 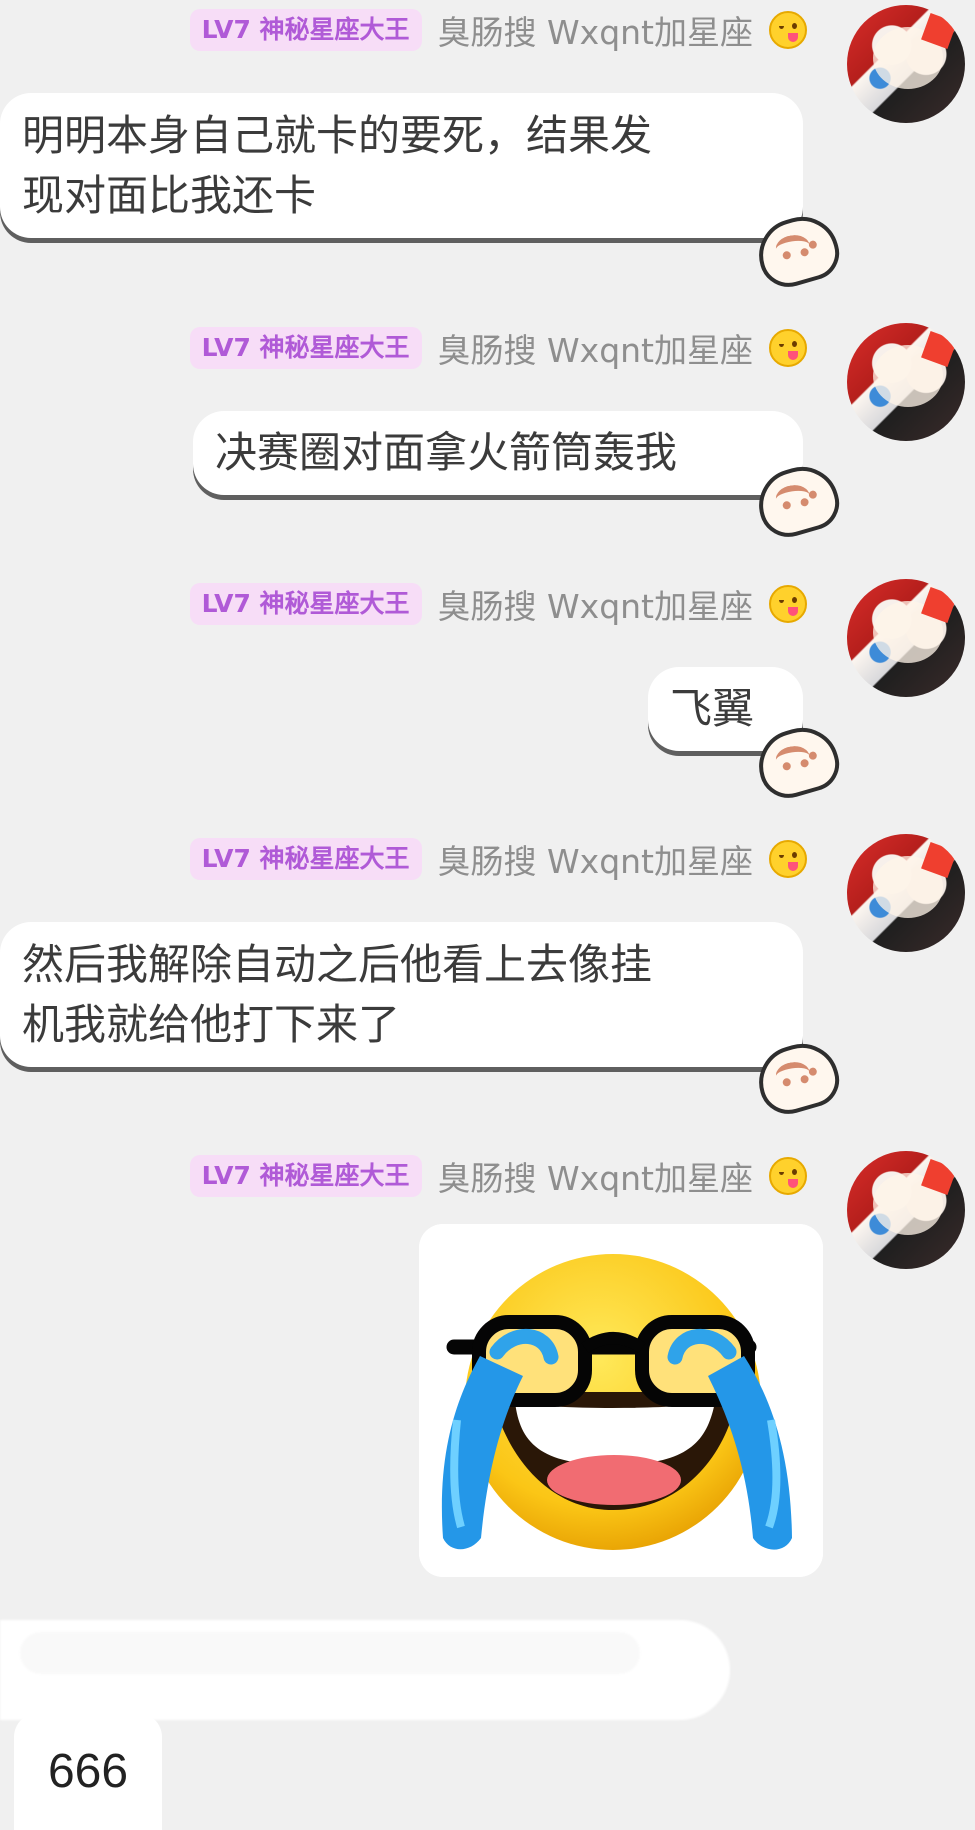 I want to click on message-bubble: 决赛圈对面拿火箭筒轰我, so click(x=498, y=453).